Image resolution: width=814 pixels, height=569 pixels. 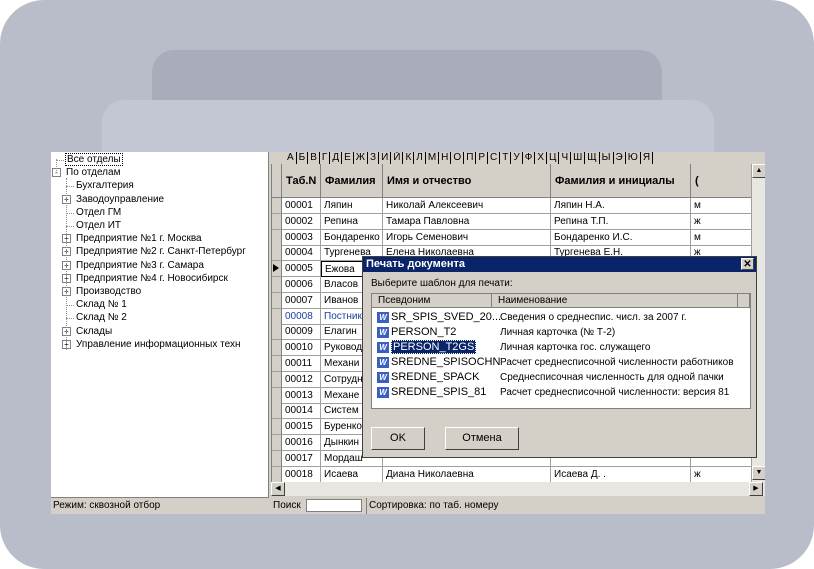 I want to click on tree-item: Предприятие №4 г. Новосибирск, so click(x=152, y=278).